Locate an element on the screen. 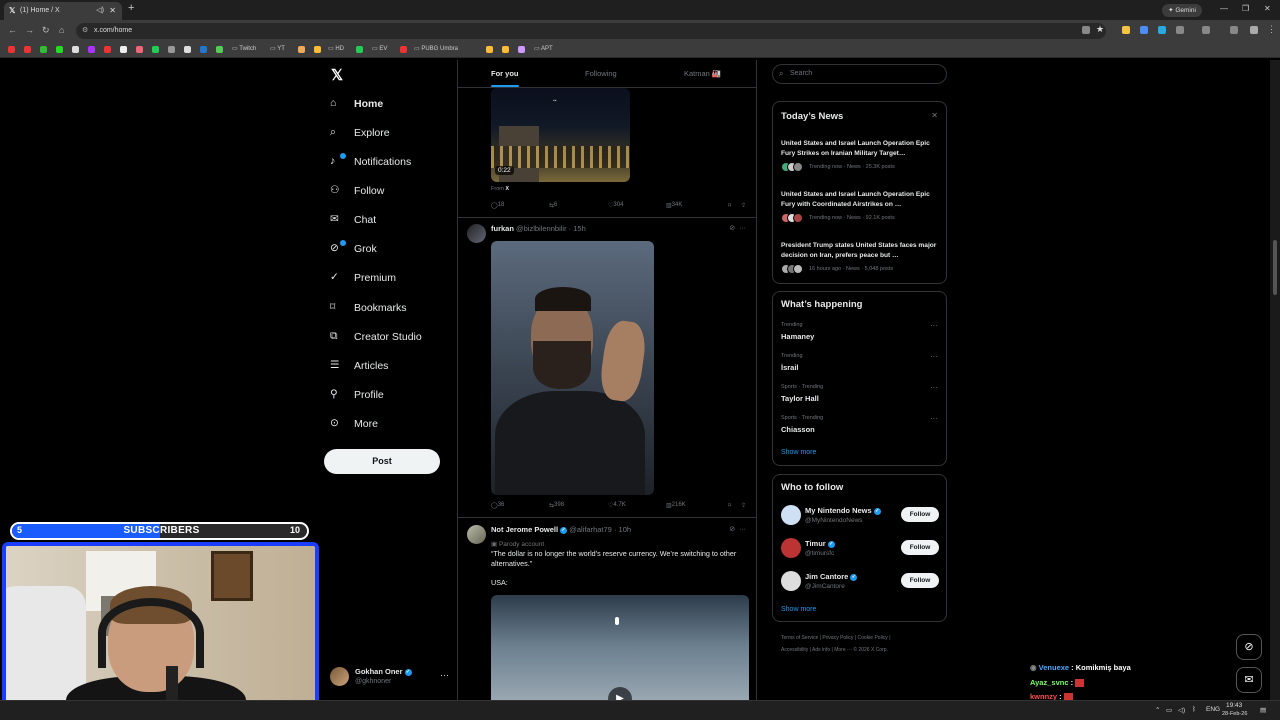  speaker-icon: ◁) is located at coordinates (100, 11).